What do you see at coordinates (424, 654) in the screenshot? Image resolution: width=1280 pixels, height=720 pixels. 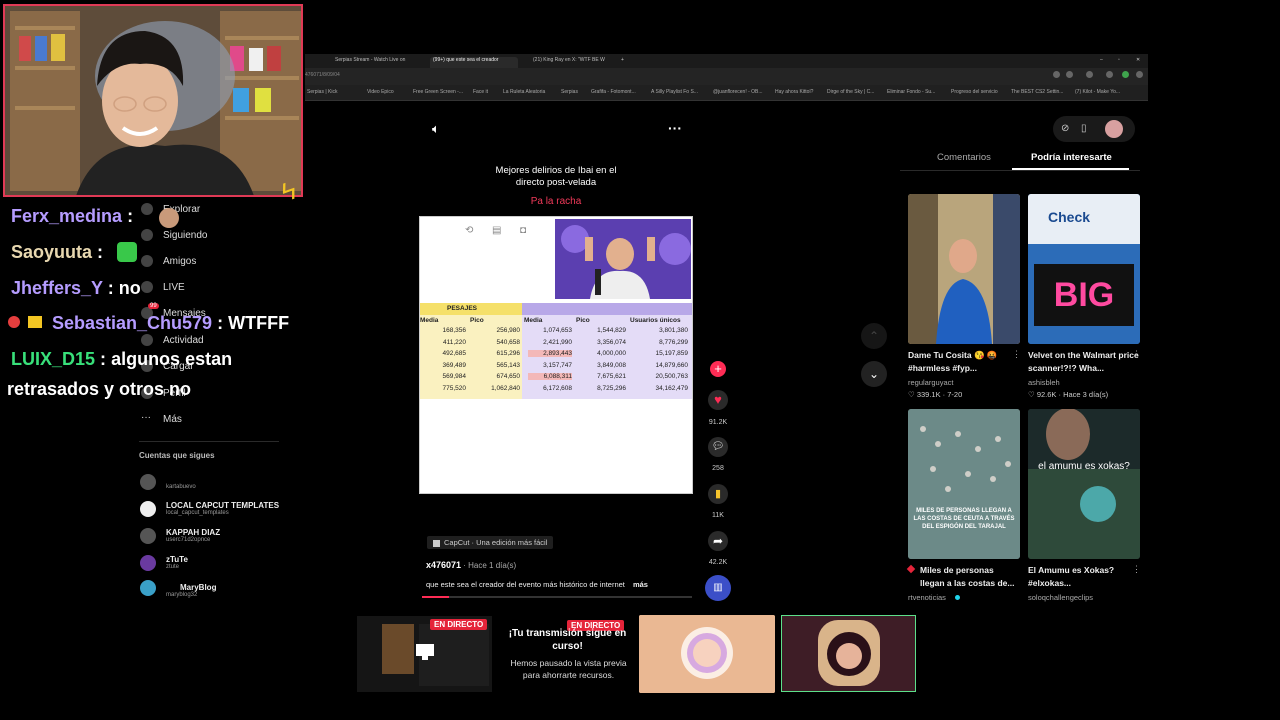 I see `stream-preview: EN DIRECTO` at bounding box center [424, 654].